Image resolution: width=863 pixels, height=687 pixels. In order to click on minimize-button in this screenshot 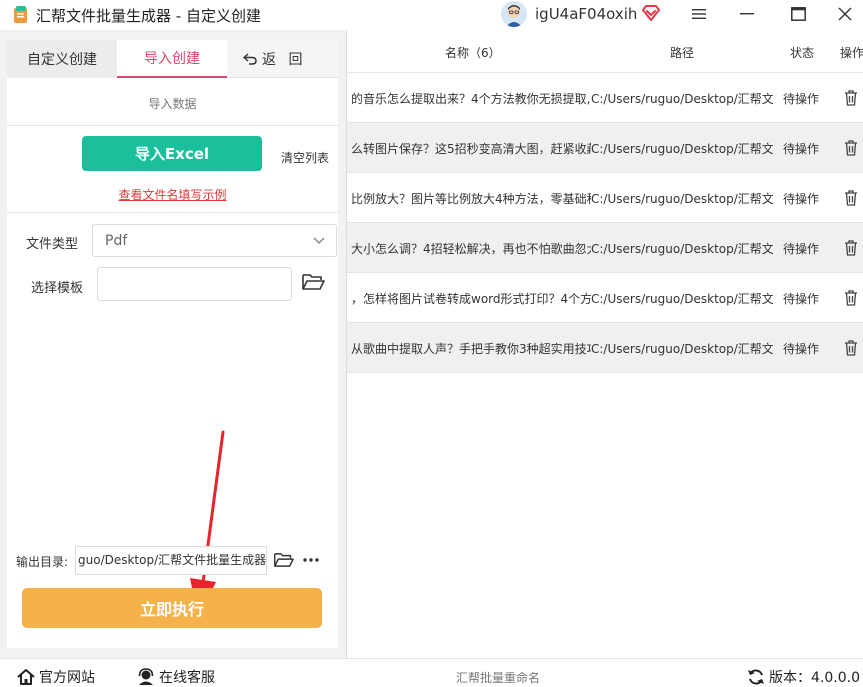, I will do `click(747, 14)`.